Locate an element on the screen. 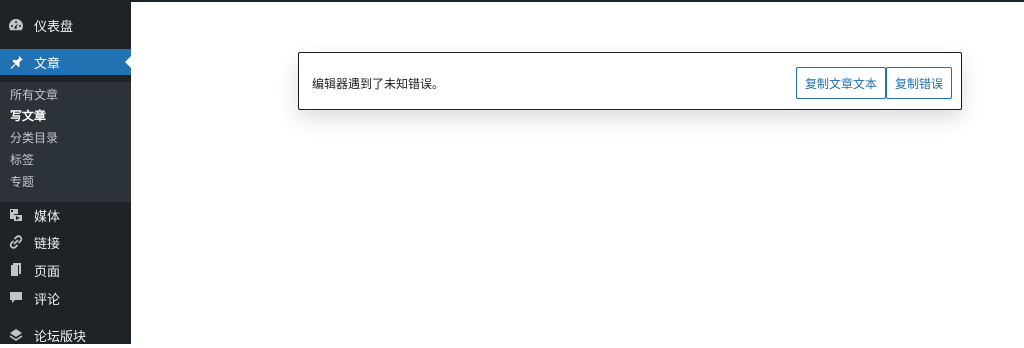  sidebar-item-posts: 文章 is located at coordinates (65, 62).